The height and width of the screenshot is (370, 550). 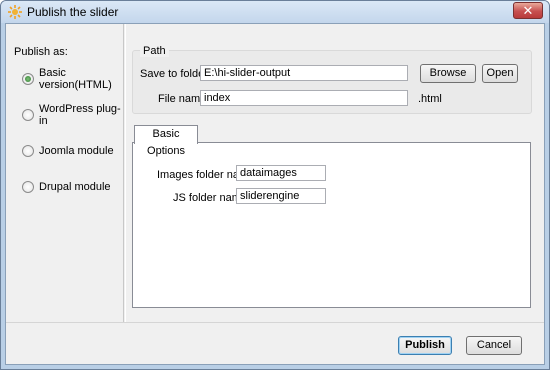 I want to click on radio-joomla-module: Joomla module, so click(x=68, y=151).